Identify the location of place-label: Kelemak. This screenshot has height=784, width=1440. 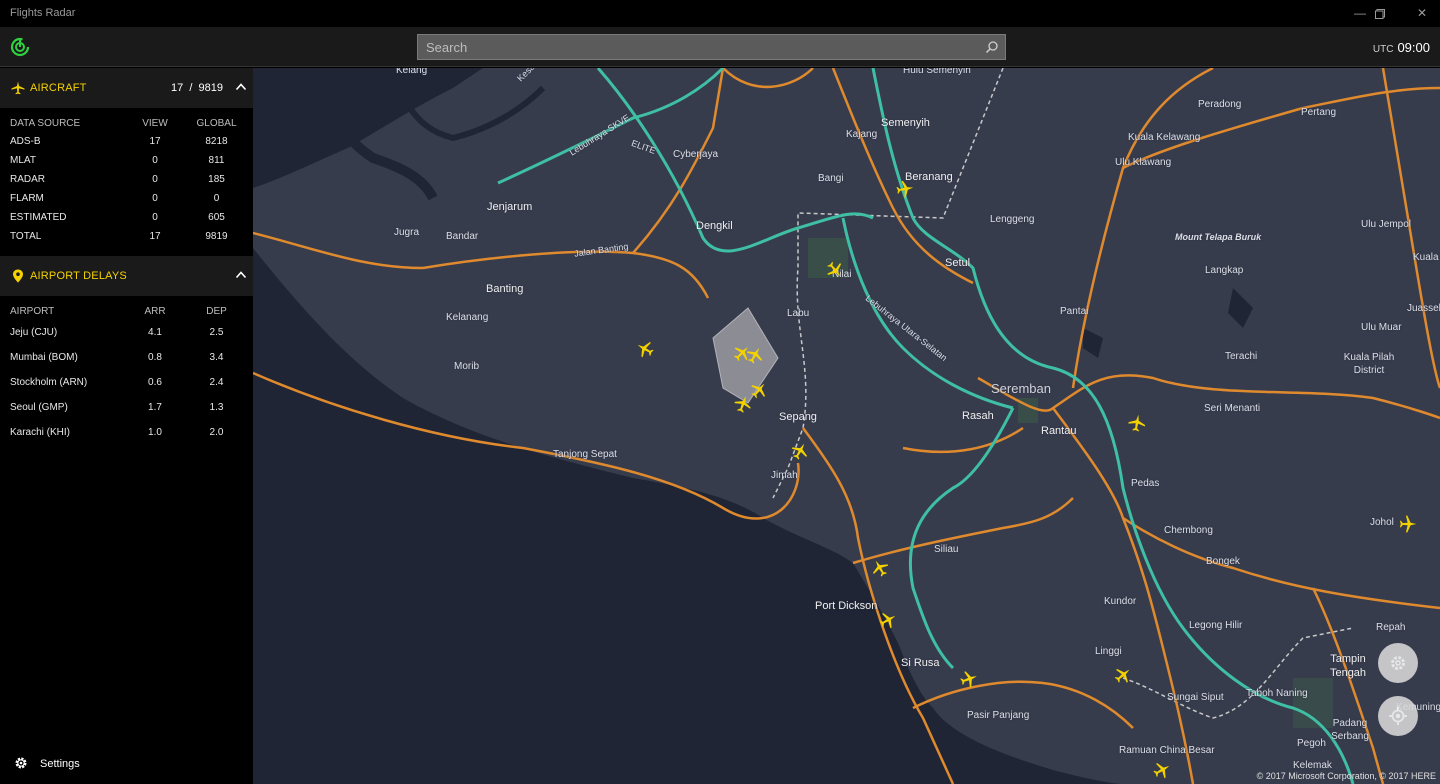
(1312, 765).